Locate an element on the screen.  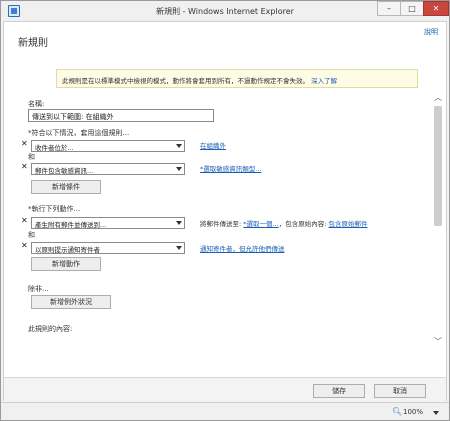
info-message: 此規則是在以標準模式中檢視的模式，動作將會套用到所有，不過動作規定不會失效。 is located at coordinates (185, 81).